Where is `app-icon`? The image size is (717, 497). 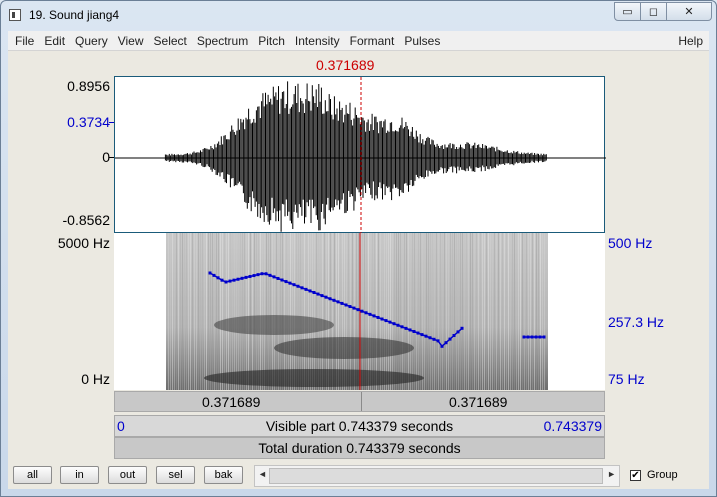 app-icon is located at coordinates (15, 15).